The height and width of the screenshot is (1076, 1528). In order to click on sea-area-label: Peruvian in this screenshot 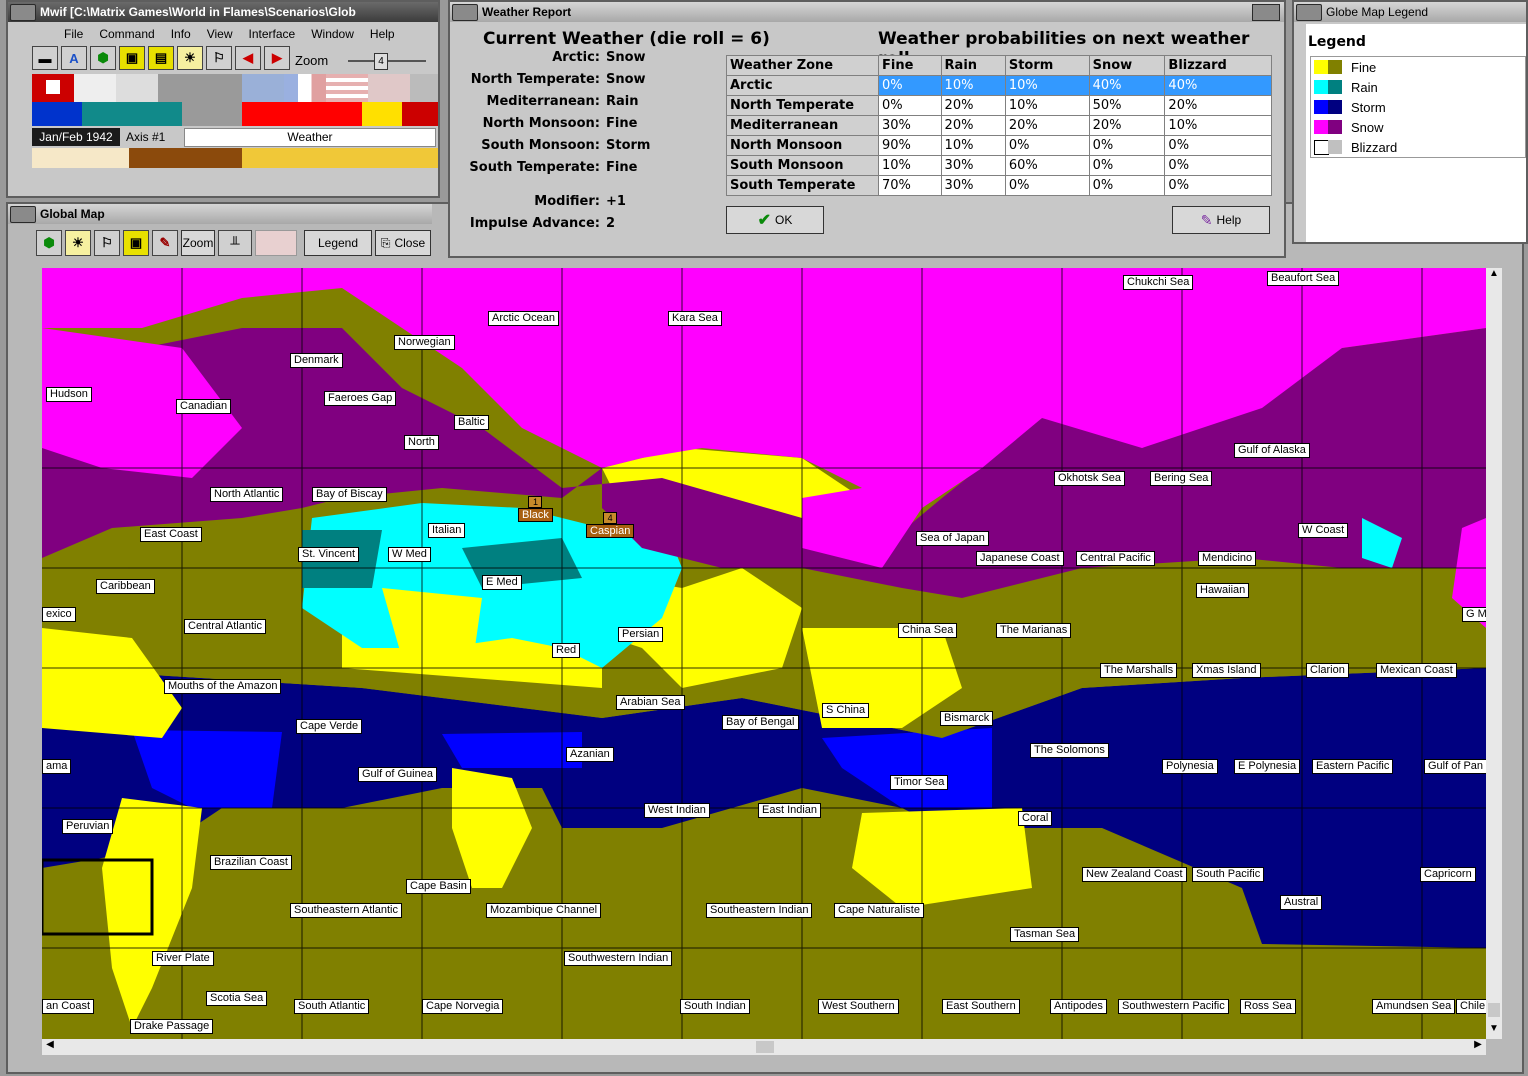, I will do `click(88, 826)`.